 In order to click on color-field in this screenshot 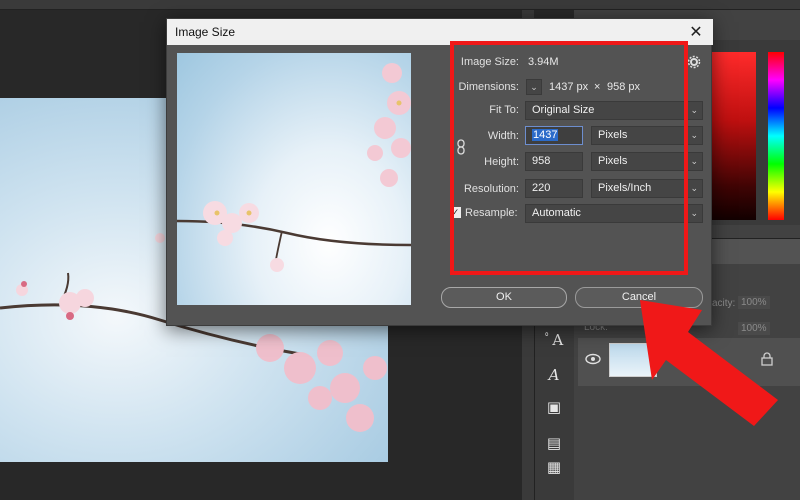, I will do `click(734, 136)`.